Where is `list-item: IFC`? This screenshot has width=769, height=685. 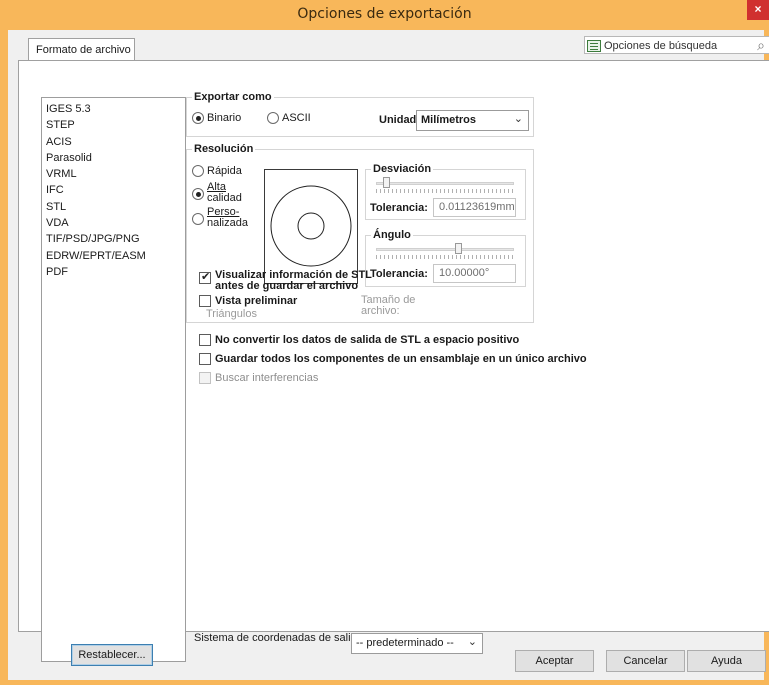
list-item: IFC is located at coordinates (115, 190).